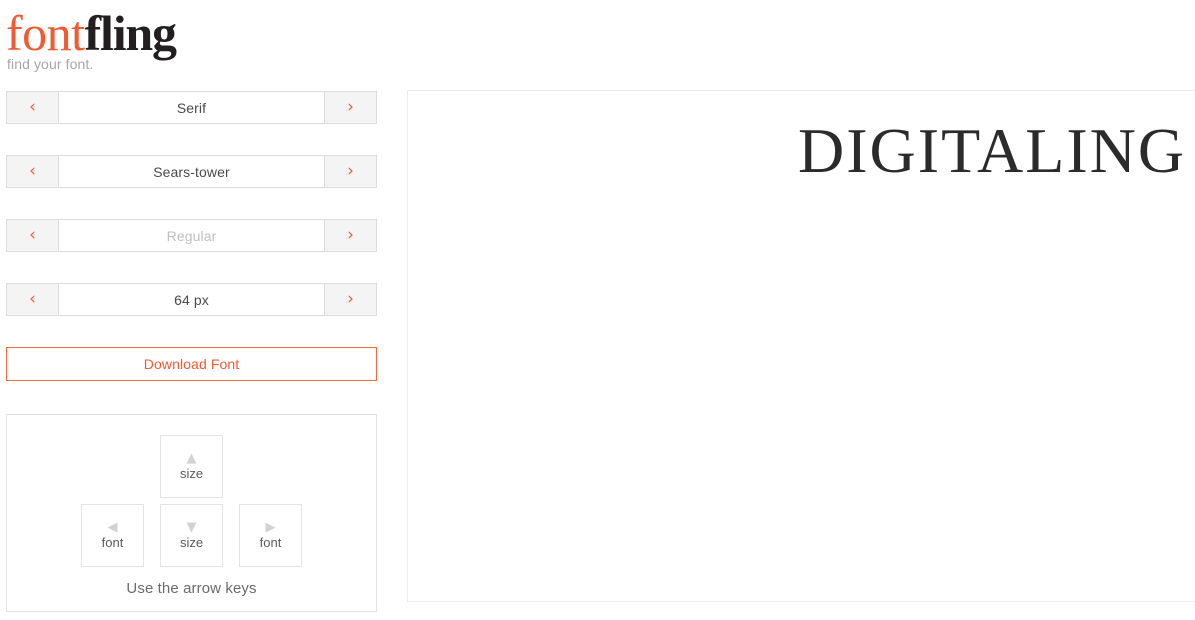 This screenshot has height=620, width=1195. Describe the element at coordinates (270, 542) in the screenshot. I see `arrow-right-key-label: font` at that location.